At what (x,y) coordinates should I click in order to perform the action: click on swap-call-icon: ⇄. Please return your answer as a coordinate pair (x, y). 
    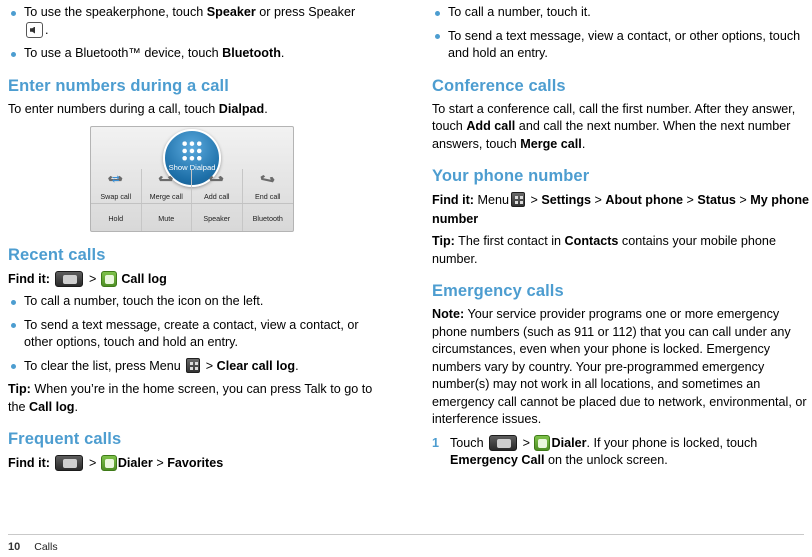
    Looking at the image, I should click on (116, 180).